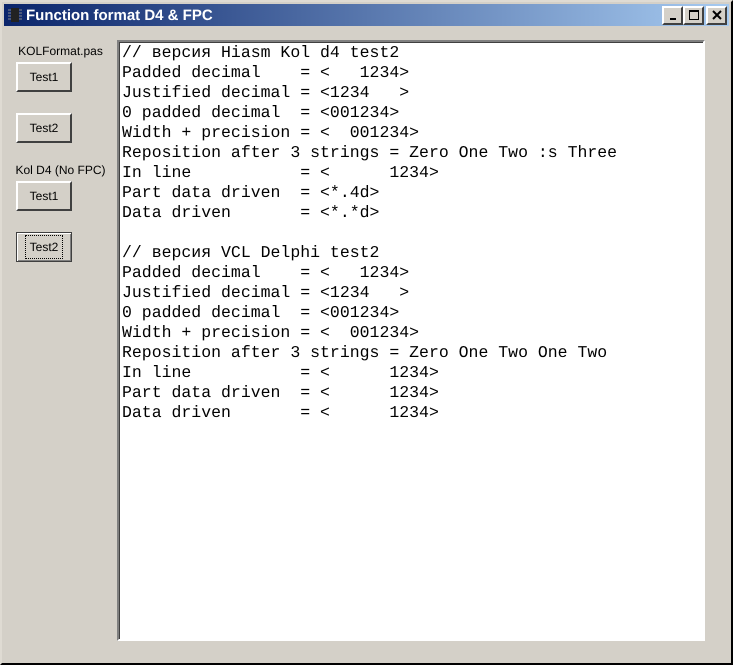  Describe the element at coordinates (261, 53) in the screenshot. I see `memo-line: // версия Hiasm Kol d4 test2` at that location.